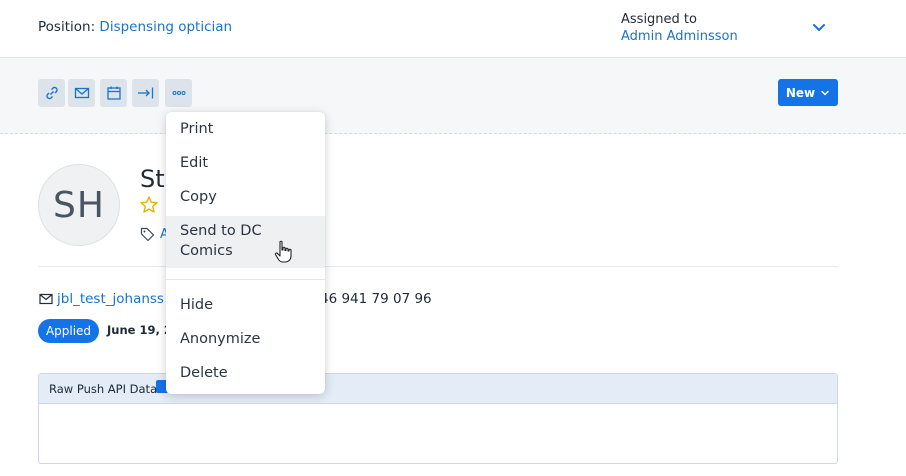 This screenshot has width=906, height=476. I want to click on assigned-user-link: Admin Adminsson, so click(679, 36).